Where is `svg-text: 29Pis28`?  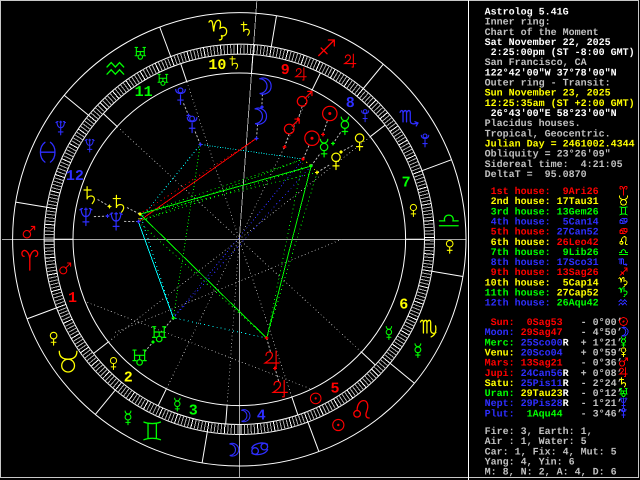 svg-text: 29Pis28 is located at coordinates (542, 404).